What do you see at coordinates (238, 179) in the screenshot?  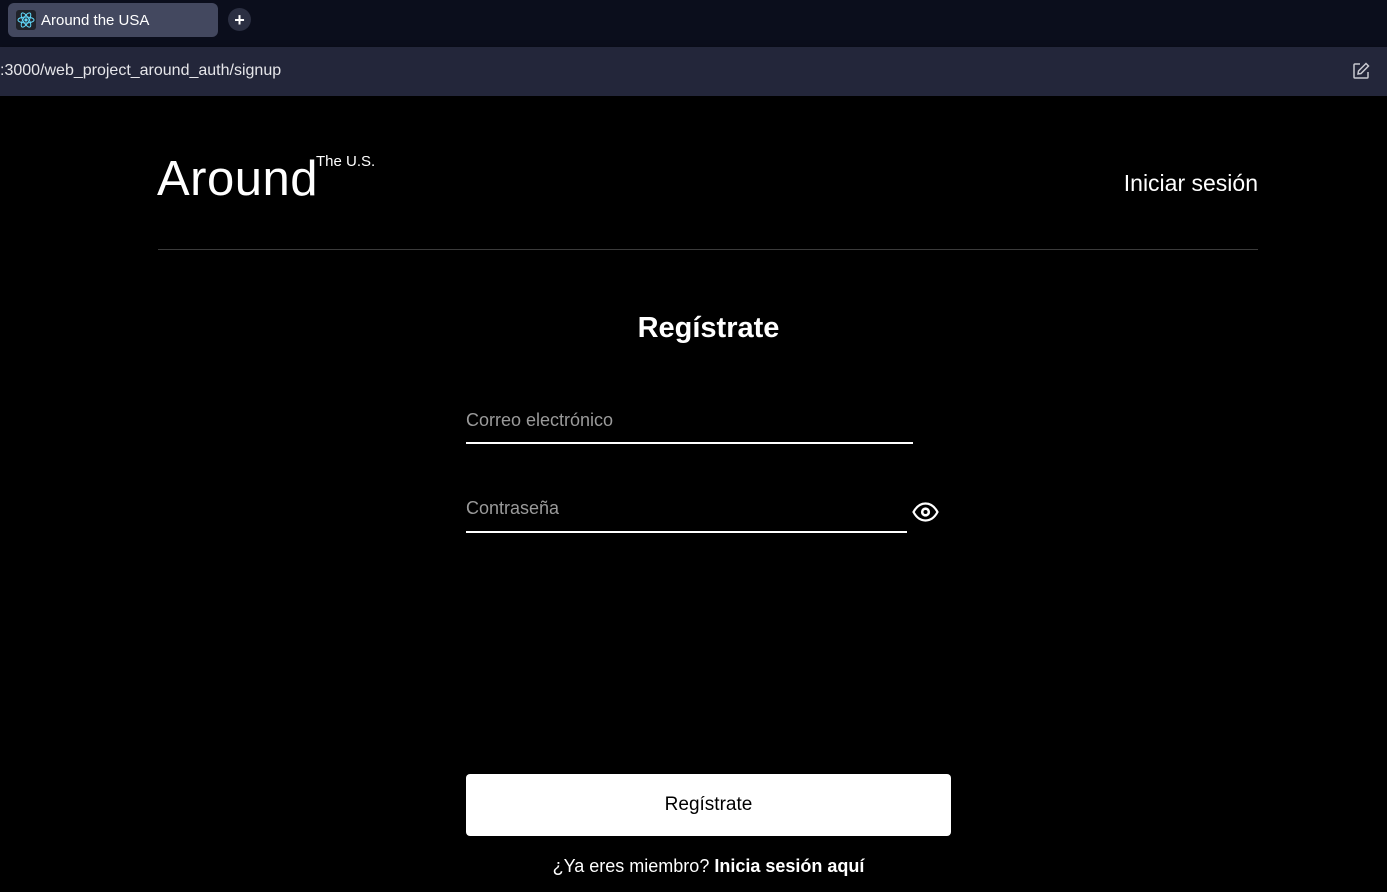 I see `logo-title: Around` at bounding box center [238, 179].